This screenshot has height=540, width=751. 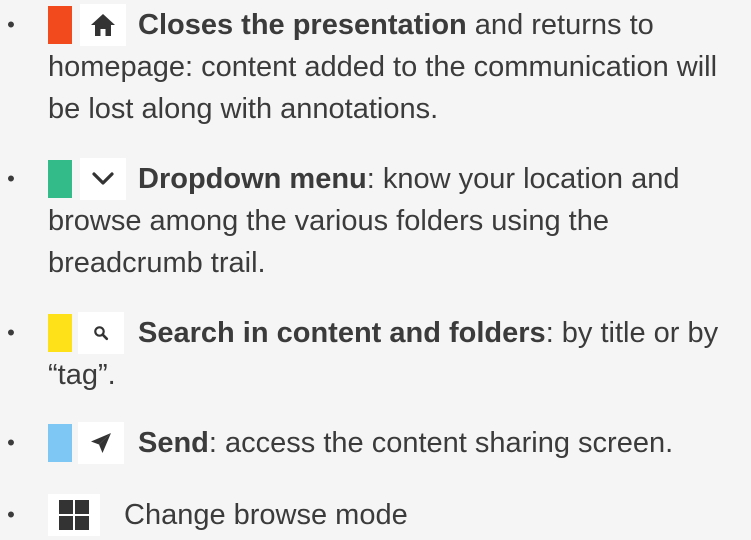 I want to click on item-title: Search in content and folders, so click(x=342, y=333).